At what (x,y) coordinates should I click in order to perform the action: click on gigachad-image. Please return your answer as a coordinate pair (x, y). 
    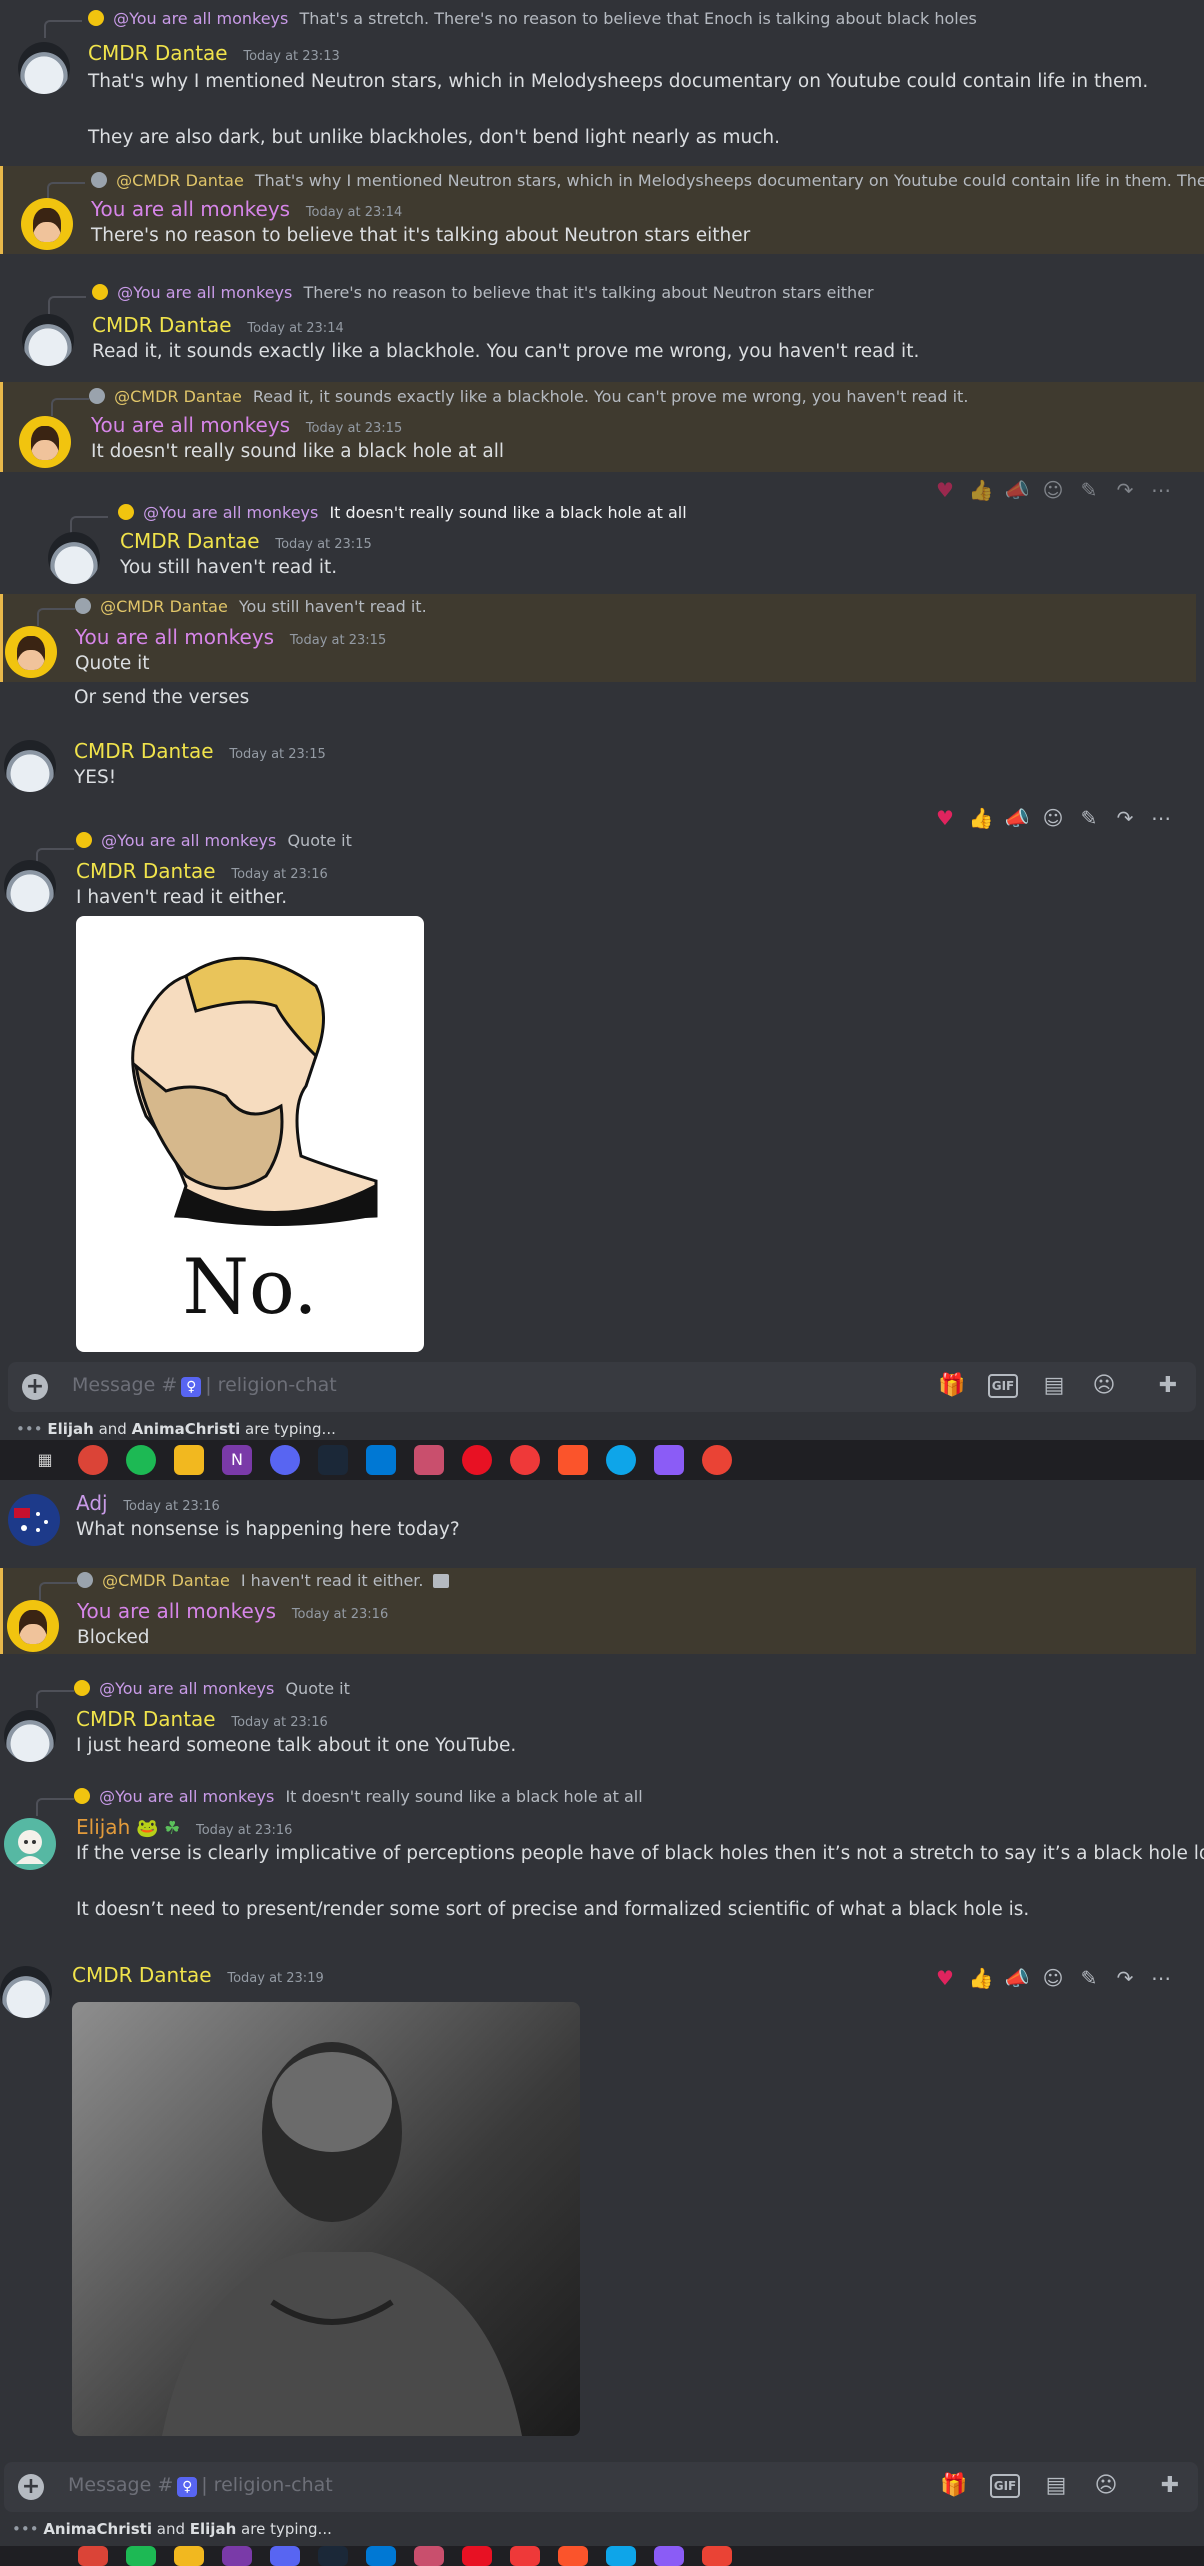
    Looking at the image, I should click on (326, 2219).